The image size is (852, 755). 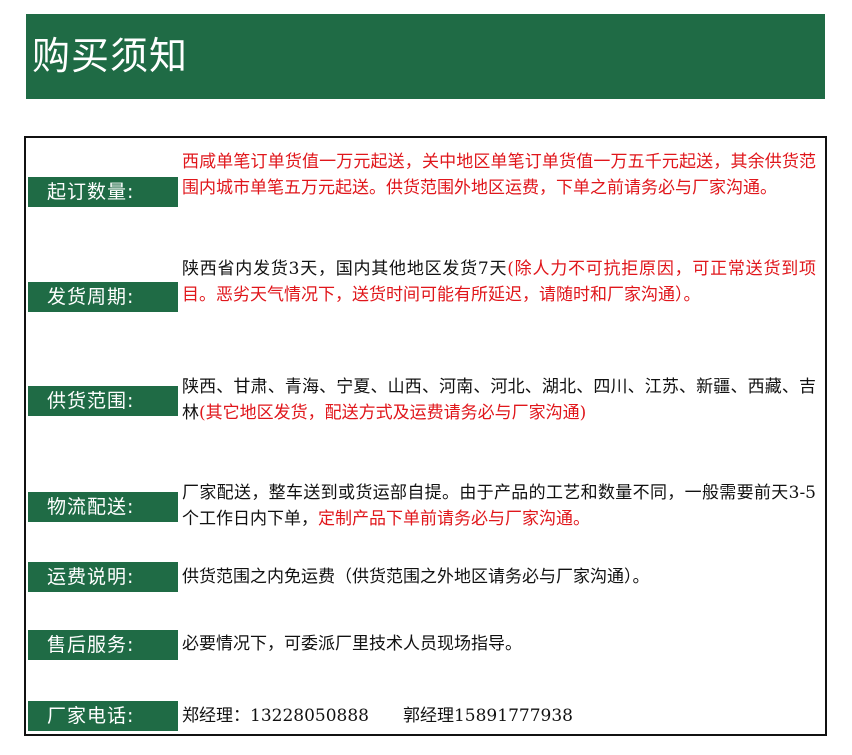 What do you see at coordinates (425, 56) in the screenshot?
I see `header-banner: 购买须知` at bounding box center [425, 56].